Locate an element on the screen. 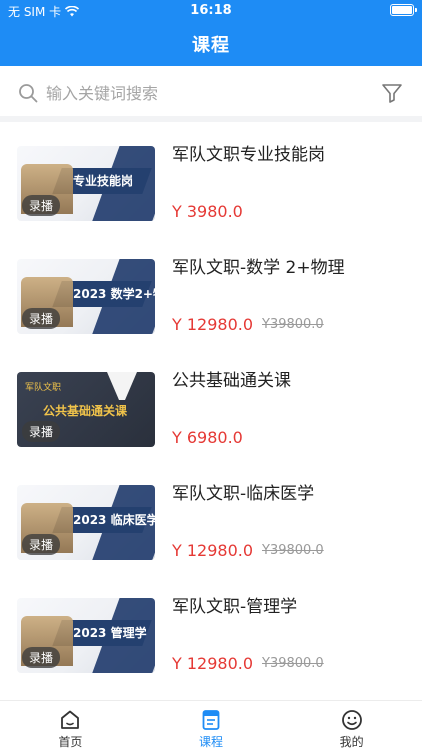  course-price: Y 3980.0 is located at coordinates (207, 211).